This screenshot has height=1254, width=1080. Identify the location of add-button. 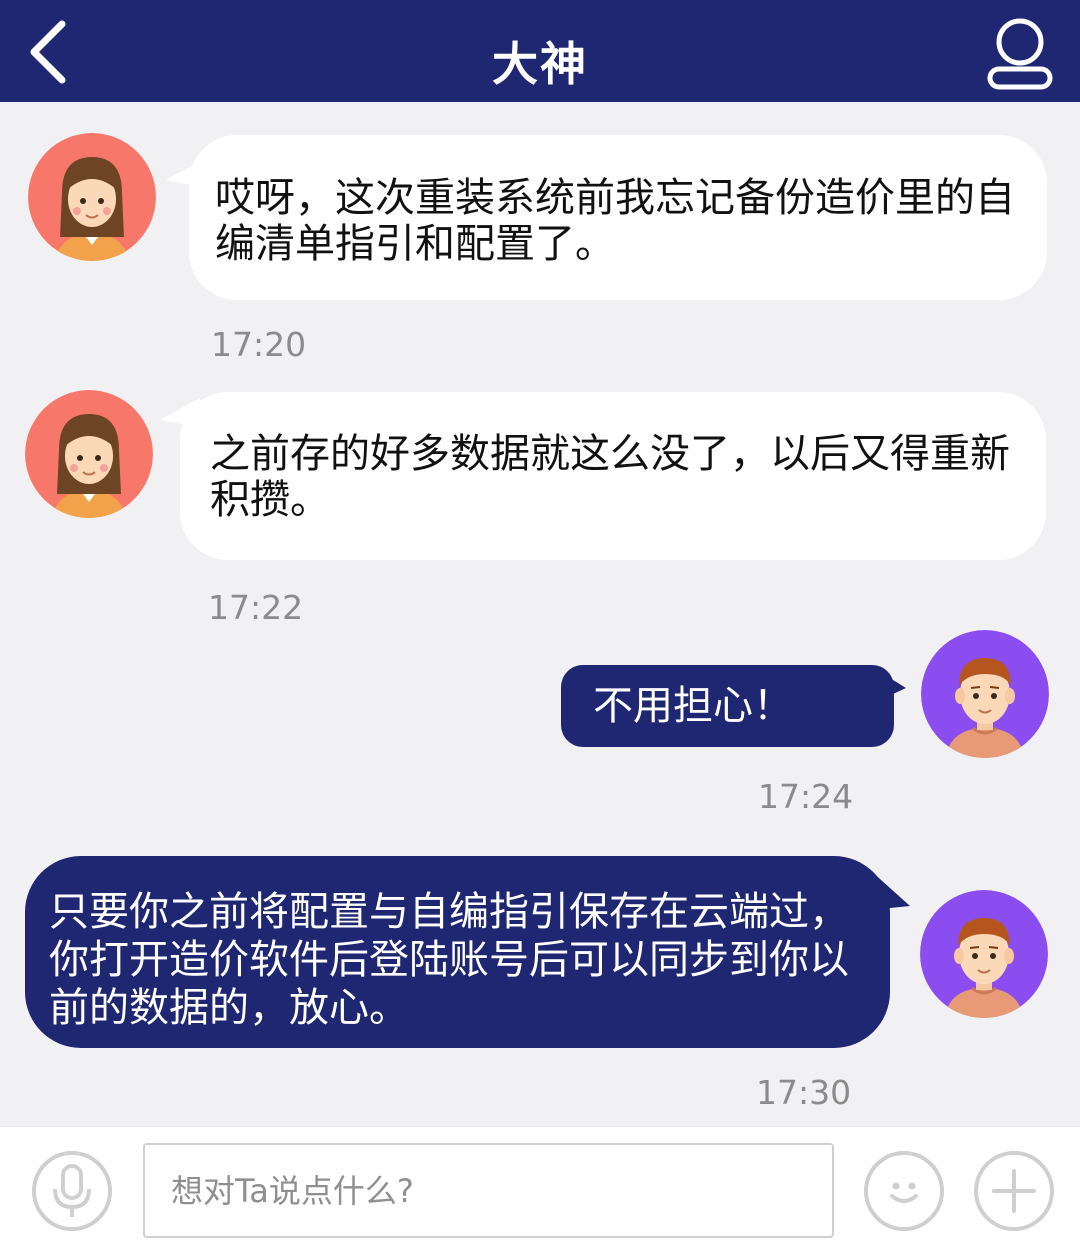
(1014, 1191).